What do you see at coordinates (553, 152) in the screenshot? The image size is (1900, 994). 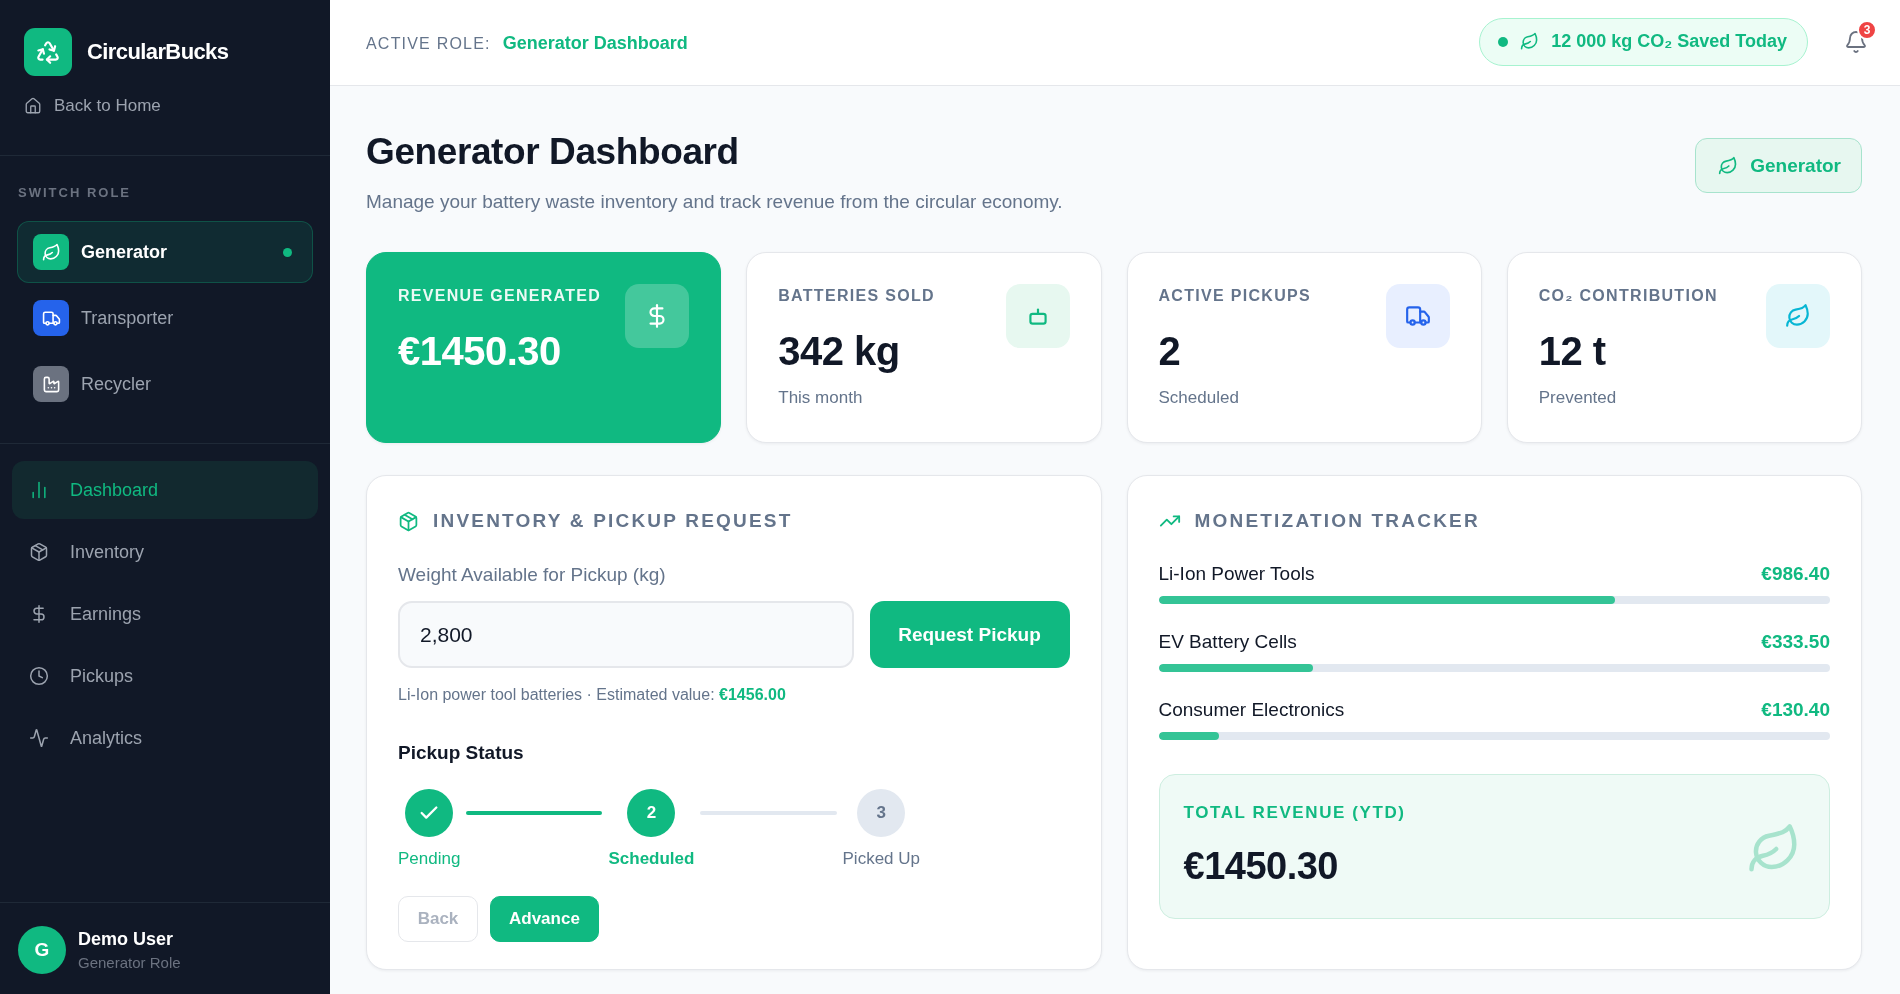 I see `page-title: Generator Dashboard` at bounding box center [553, 152].